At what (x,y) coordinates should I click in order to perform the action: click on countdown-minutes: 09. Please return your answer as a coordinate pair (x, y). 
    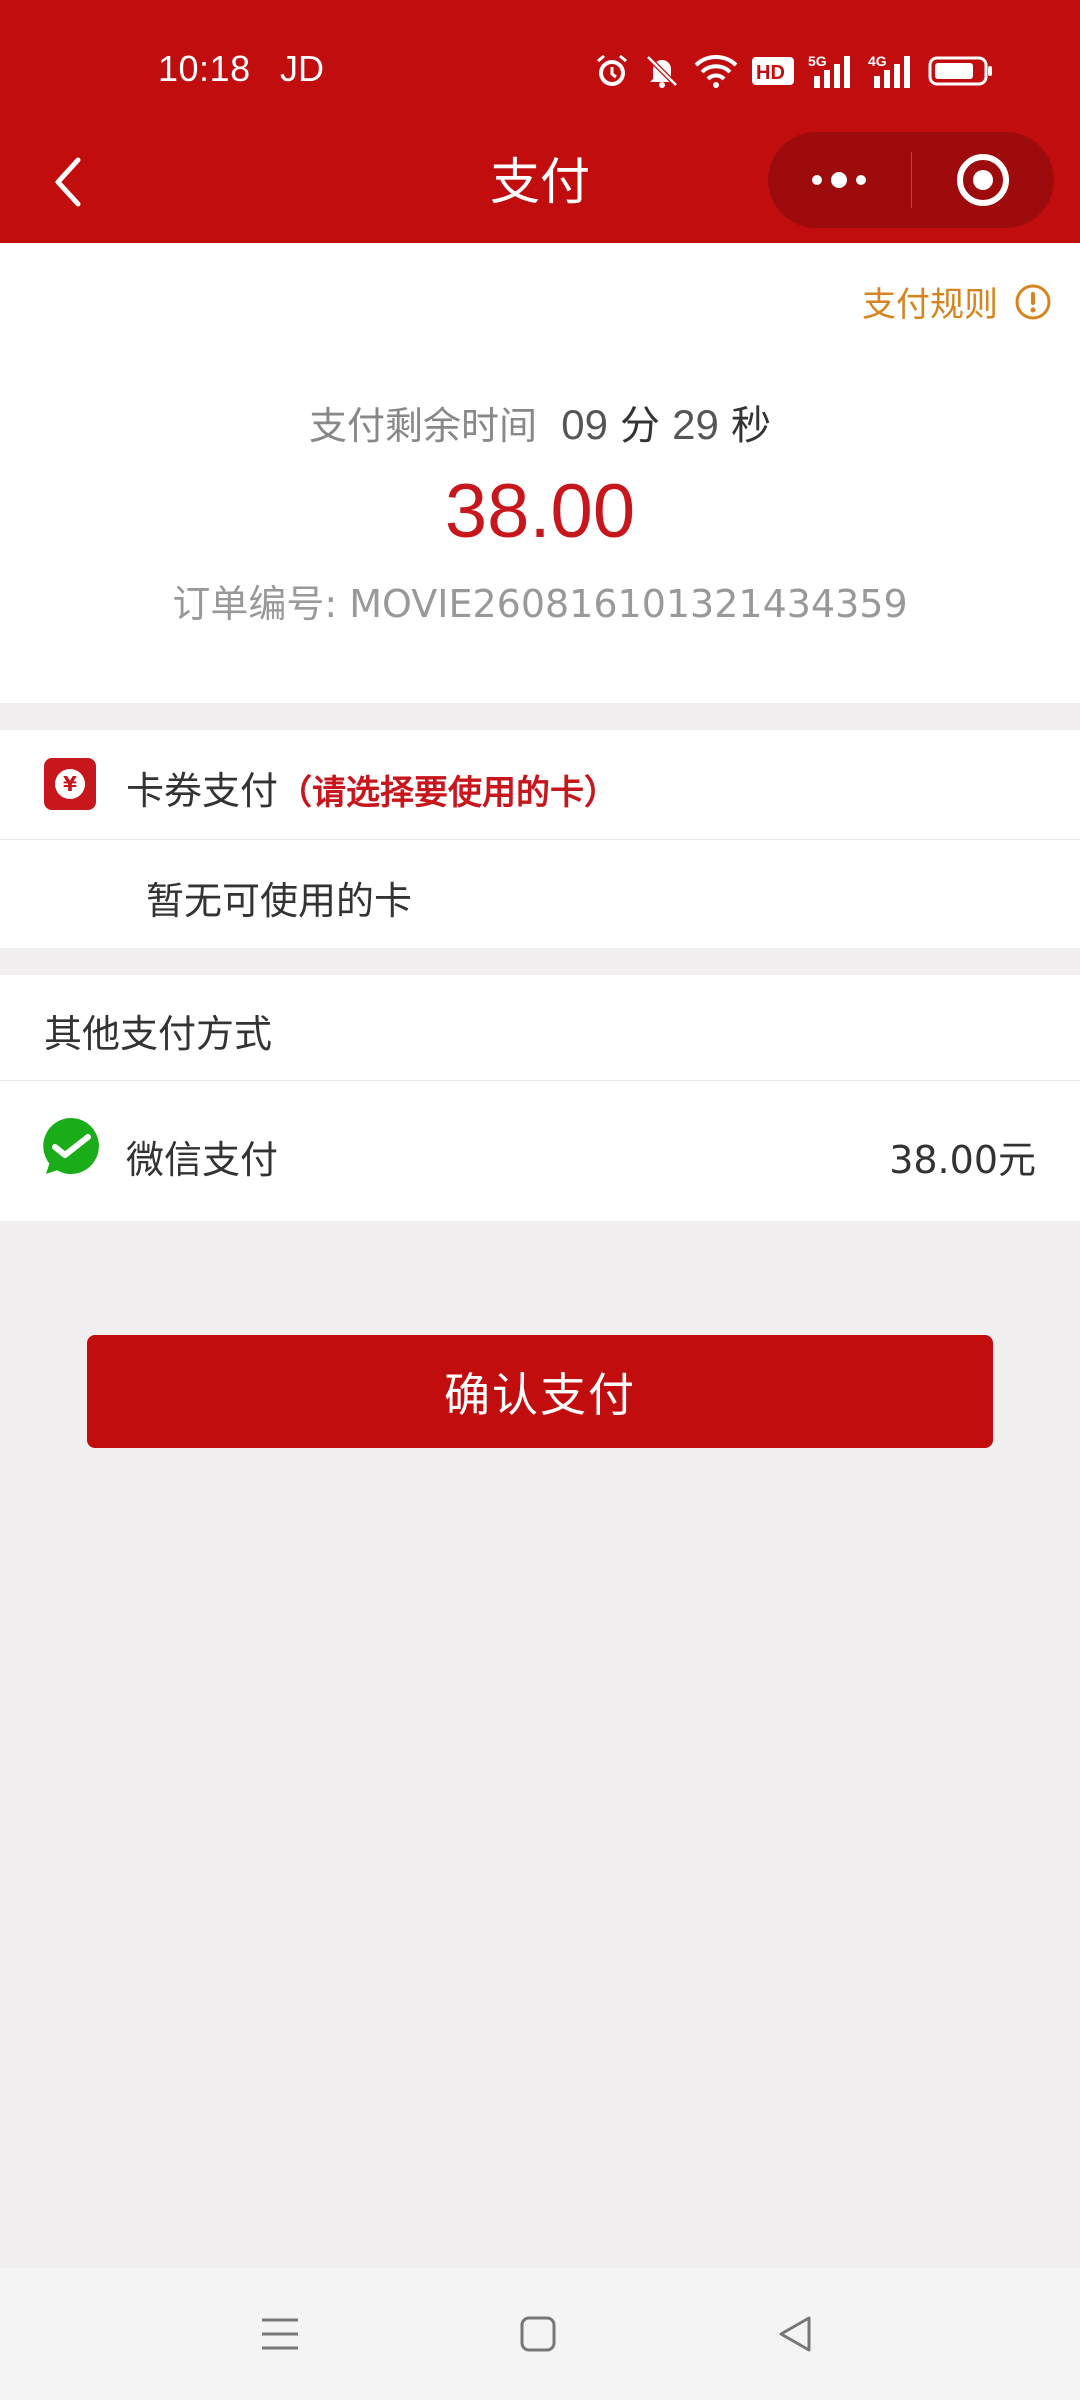
    Looking at the image, I should click on (584, 424).